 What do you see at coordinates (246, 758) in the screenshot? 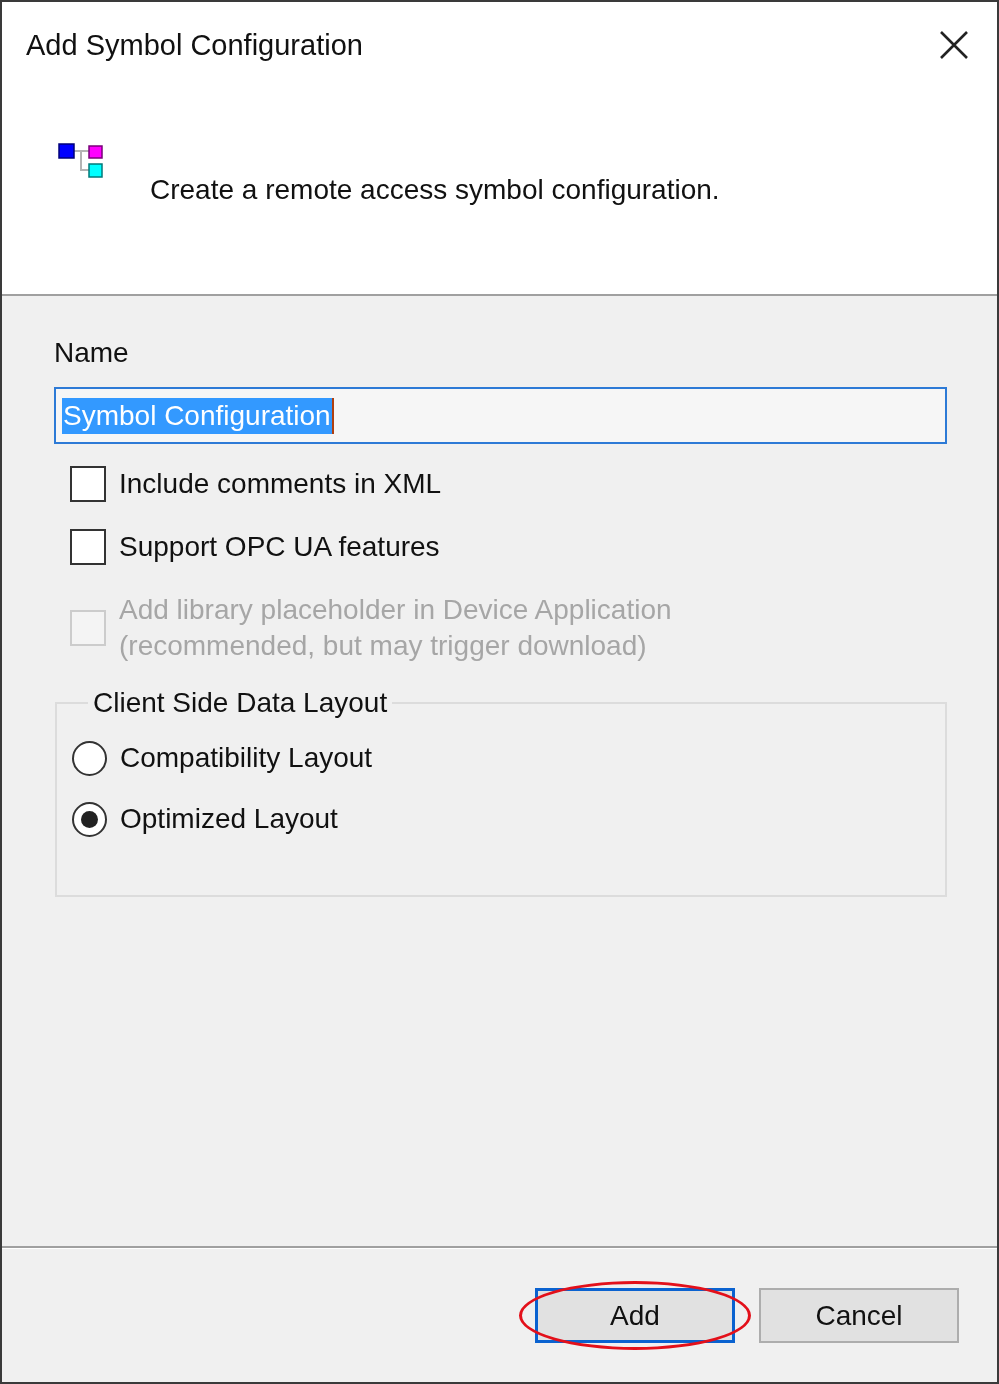
I see `radio-label: Compatibility Layout` at bounding box center [246, 758].